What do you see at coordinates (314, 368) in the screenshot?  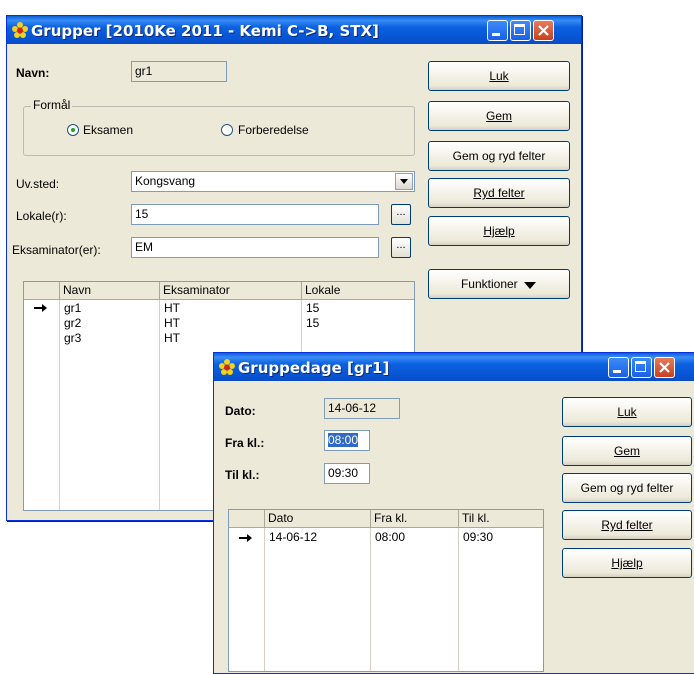 I see `window-title: Gruppedage [gr1]` at bounding box center [314, 368].